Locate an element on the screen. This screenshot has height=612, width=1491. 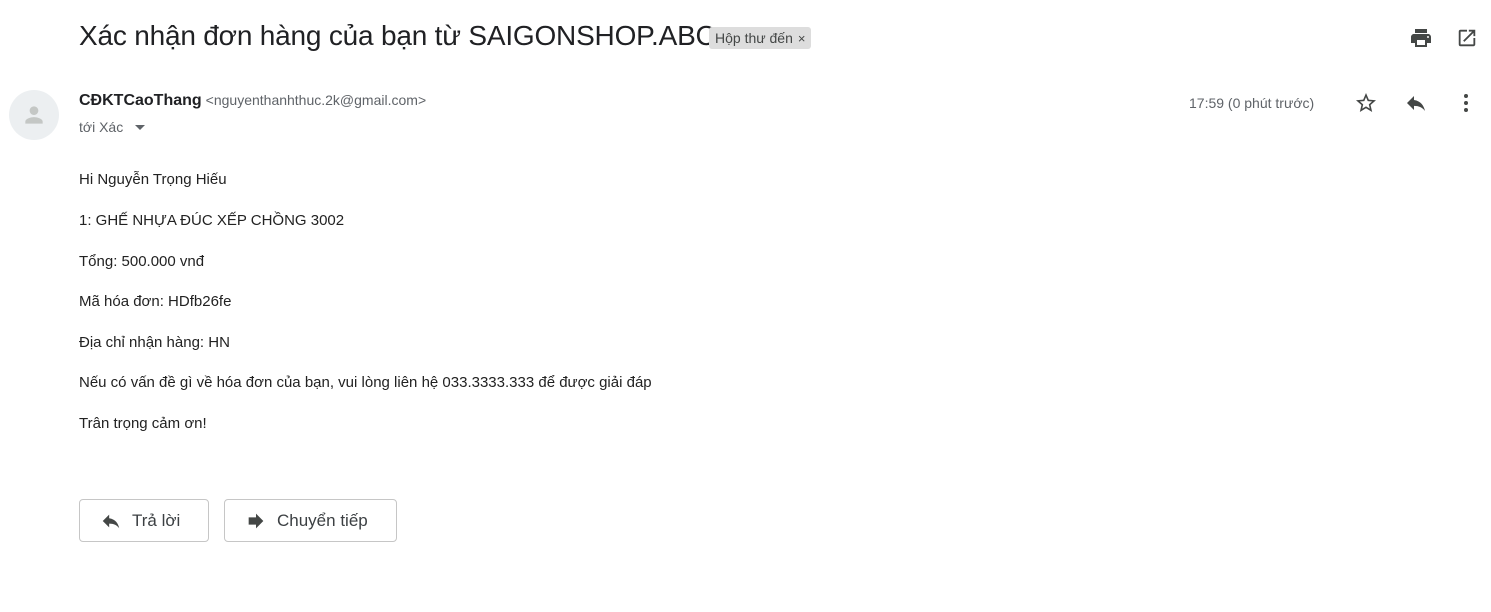
reply-button: Trả lời is located at coordinates (144, 520).